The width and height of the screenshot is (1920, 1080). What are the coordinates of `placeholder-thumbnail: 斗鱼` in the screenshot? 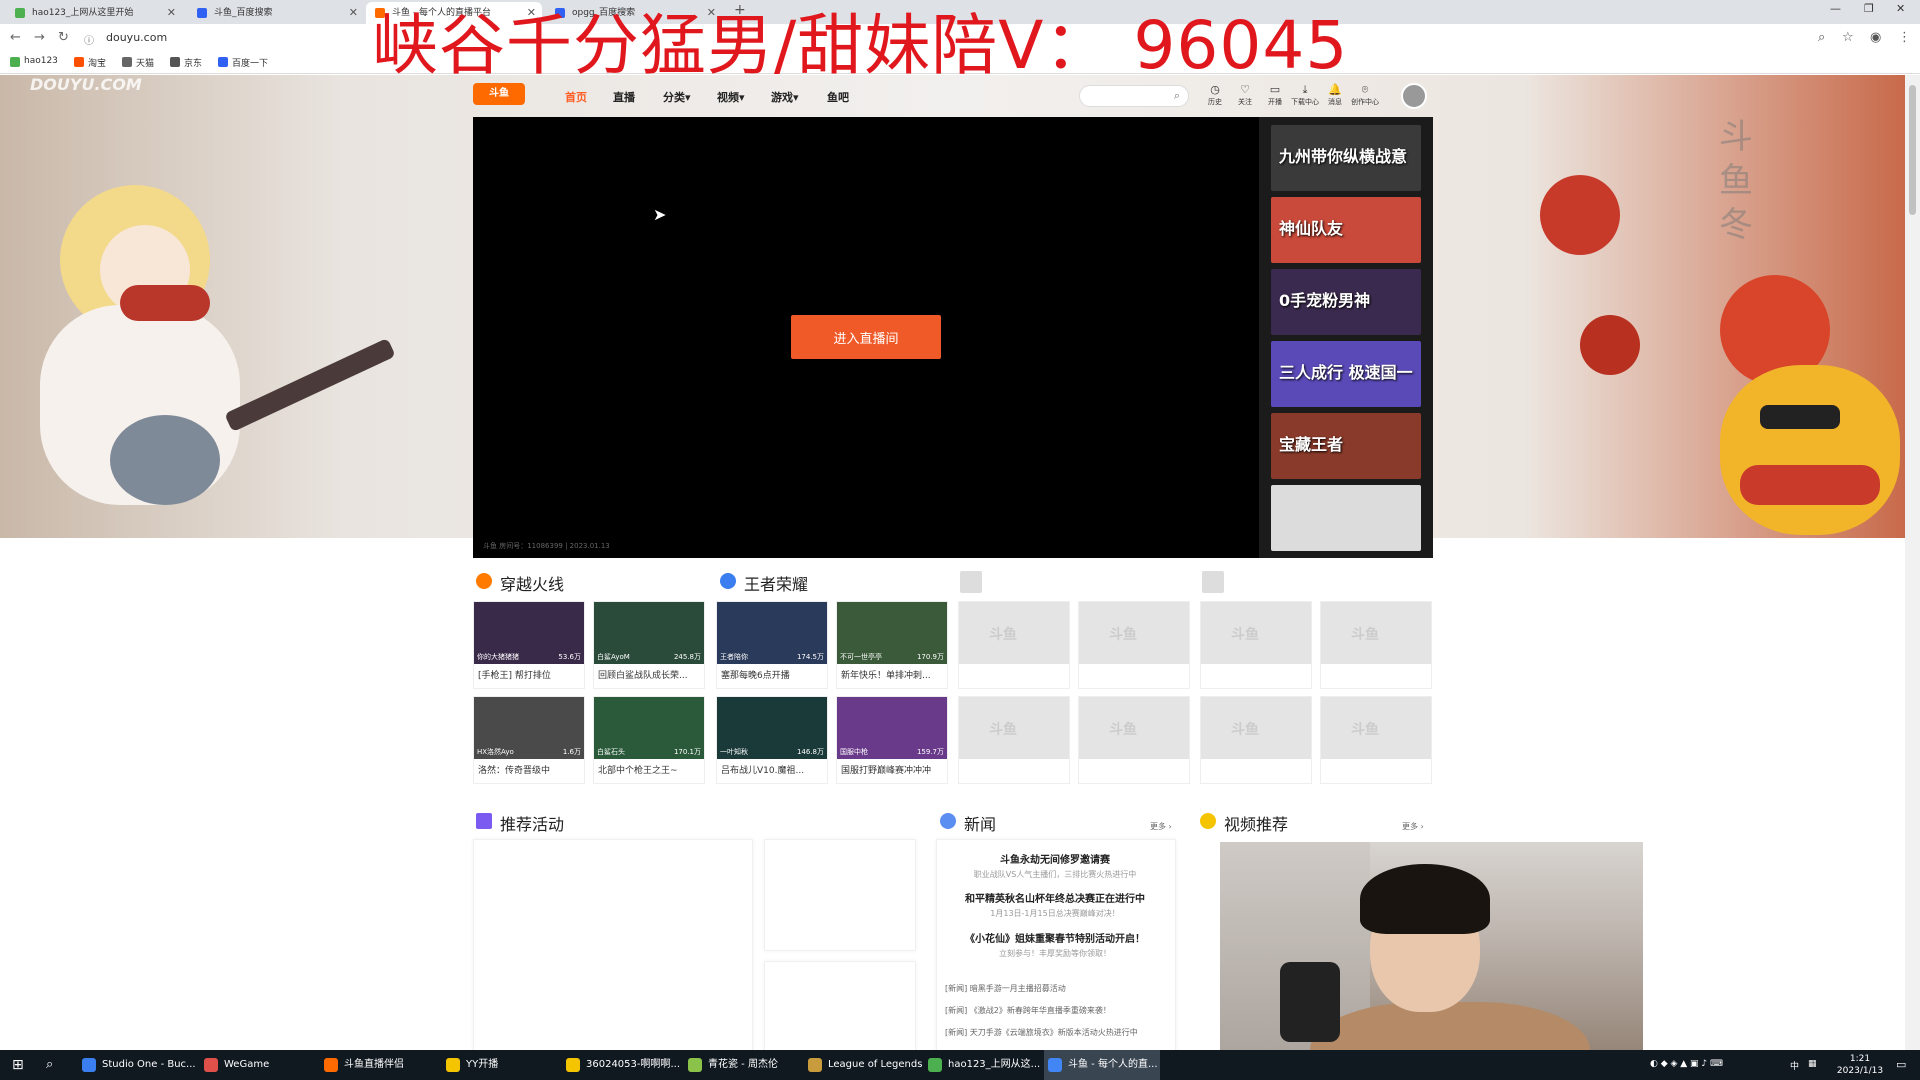 It's located at (1256, 633).